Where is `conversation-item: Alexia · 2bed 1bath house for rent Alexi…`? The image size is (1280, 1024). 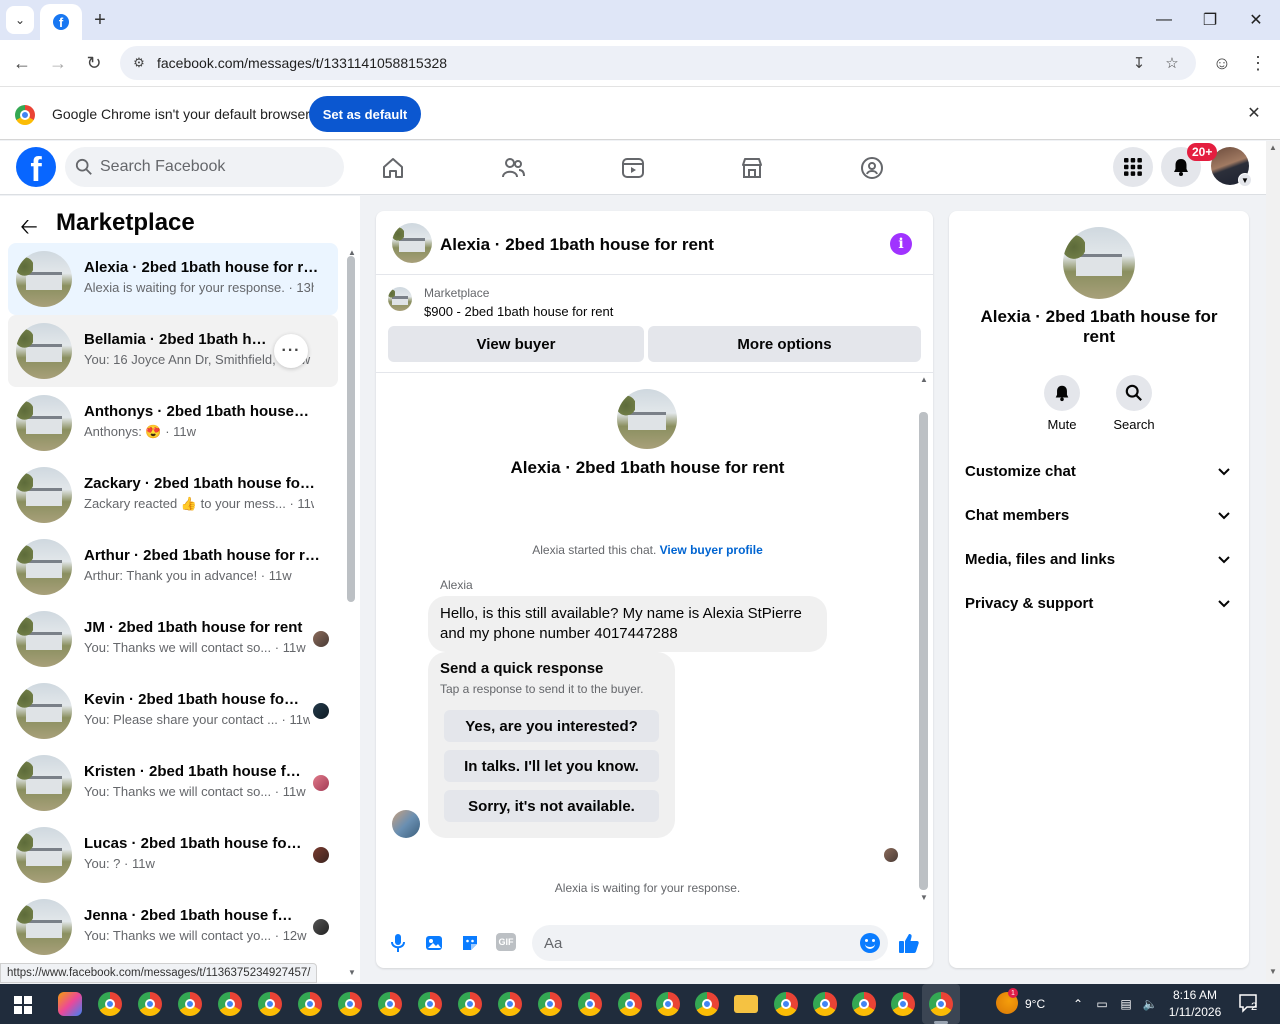
conversation-item: Alexia · 2bed 1bath house for rent Alexi… is located at coordinates (173, 279).